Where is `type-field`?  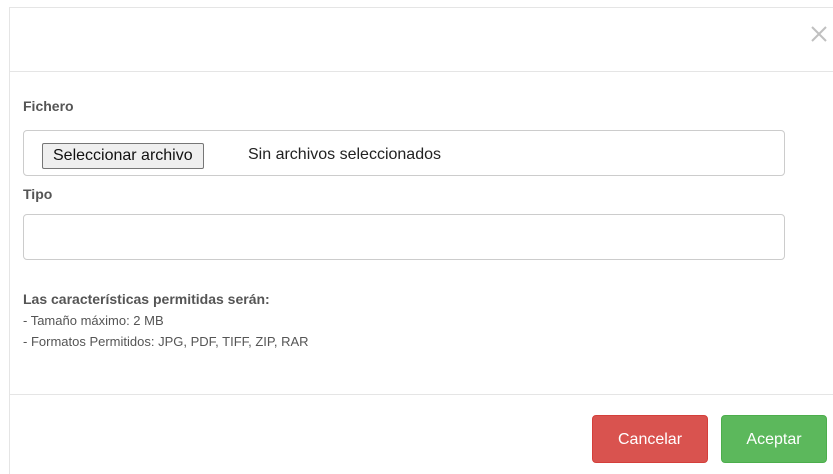 type-field is located at coordinates (404, 237).